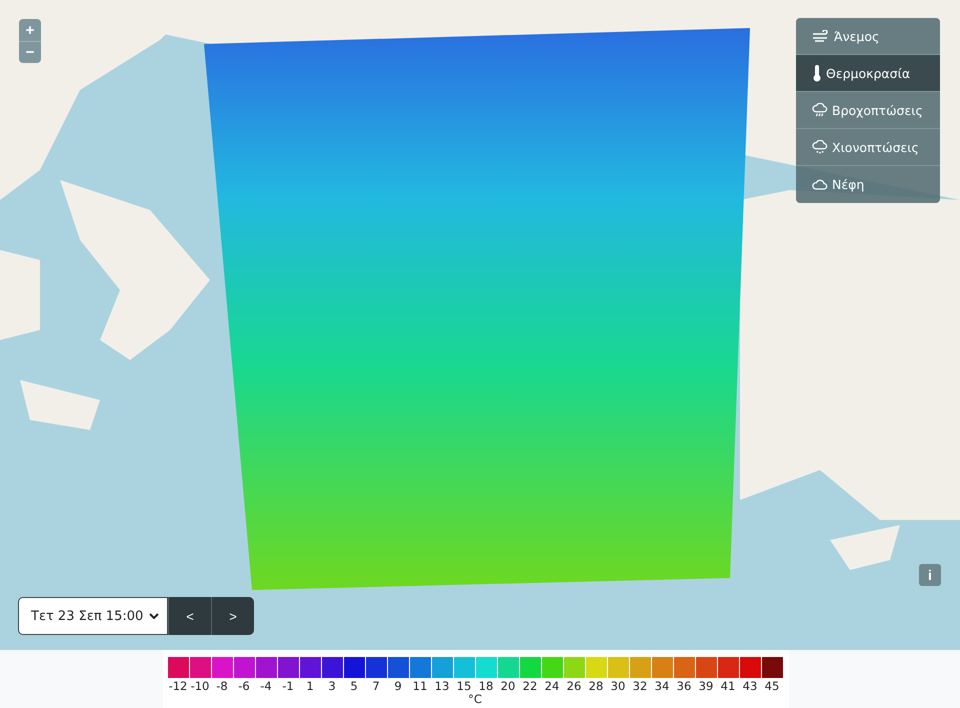  What do you see at coordinates (574, 686) in the screenshot?
I see `legend-label: 26` at bounding box center [574, 686].